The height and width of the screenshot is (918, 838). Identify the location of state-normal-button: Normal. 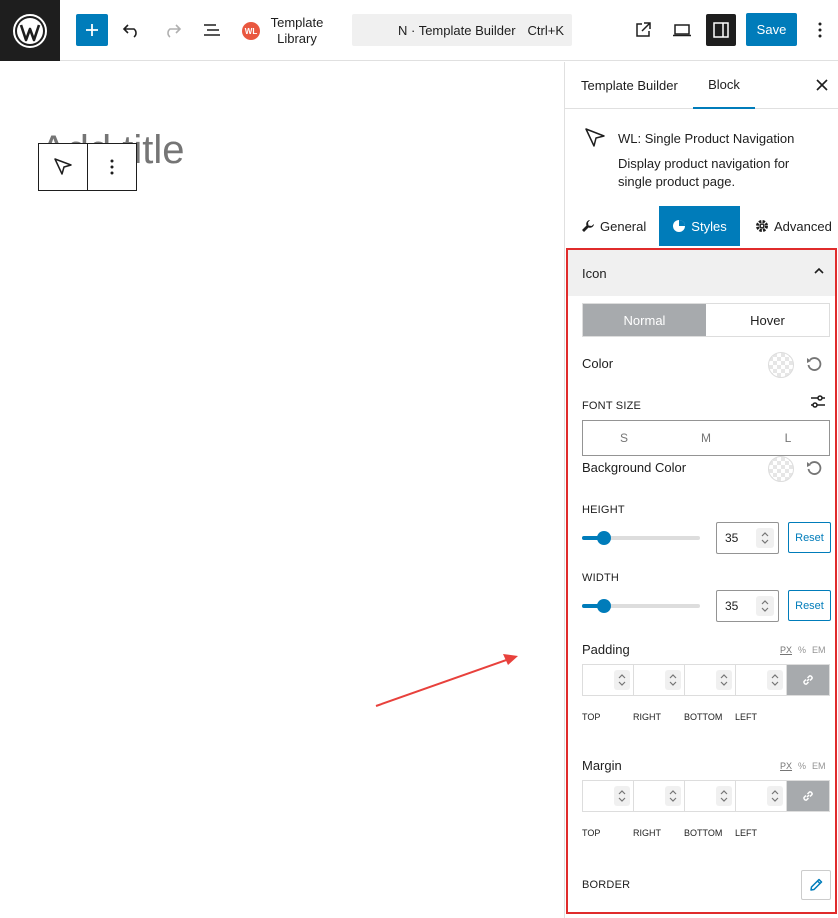
(644, 320).